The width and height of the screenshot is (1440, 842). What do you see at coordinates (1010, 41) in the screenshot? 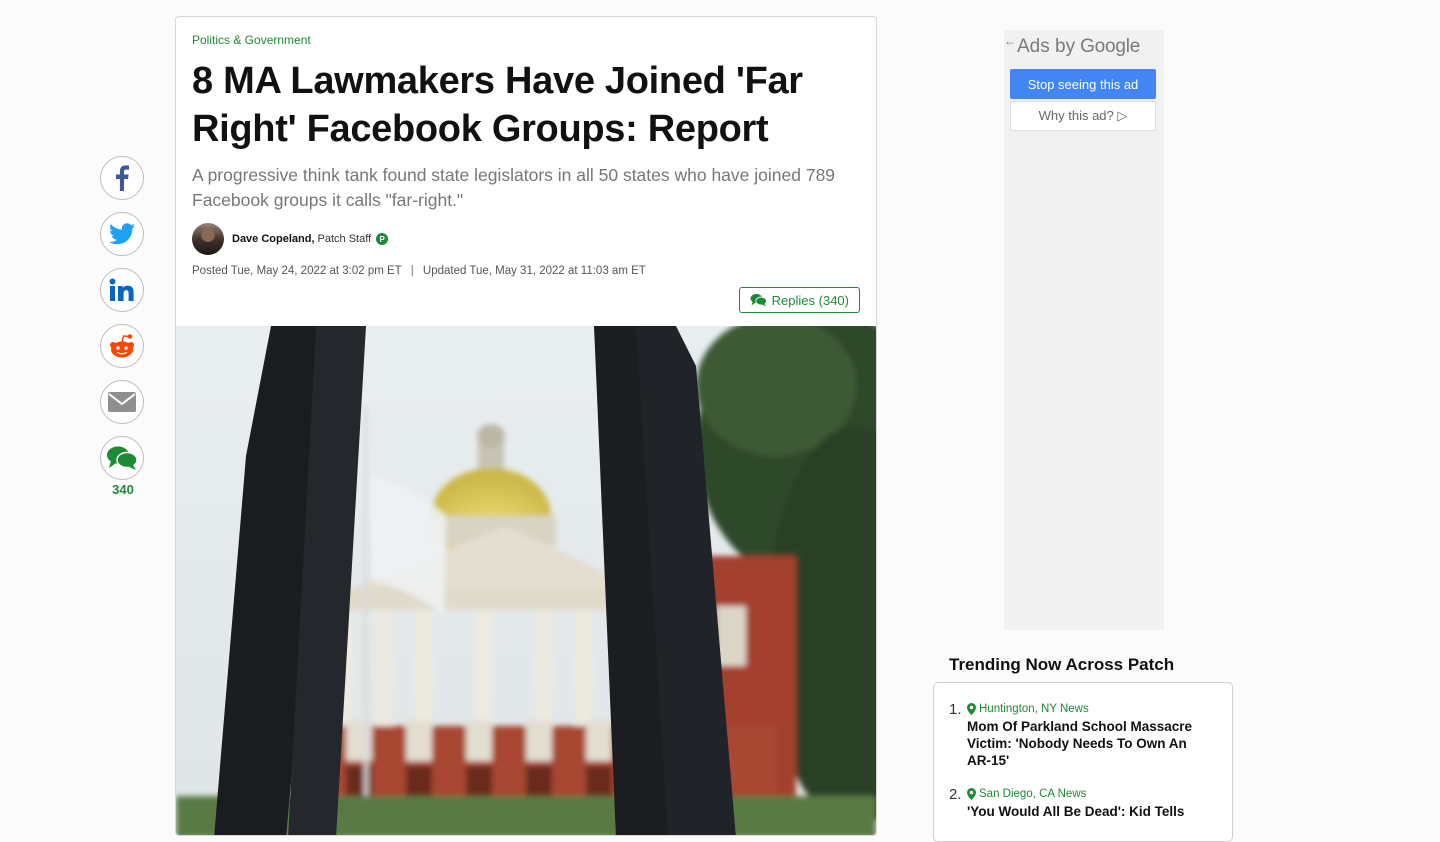
I see `back-arrow-icon: ←` at bounding box center [1010, 41].